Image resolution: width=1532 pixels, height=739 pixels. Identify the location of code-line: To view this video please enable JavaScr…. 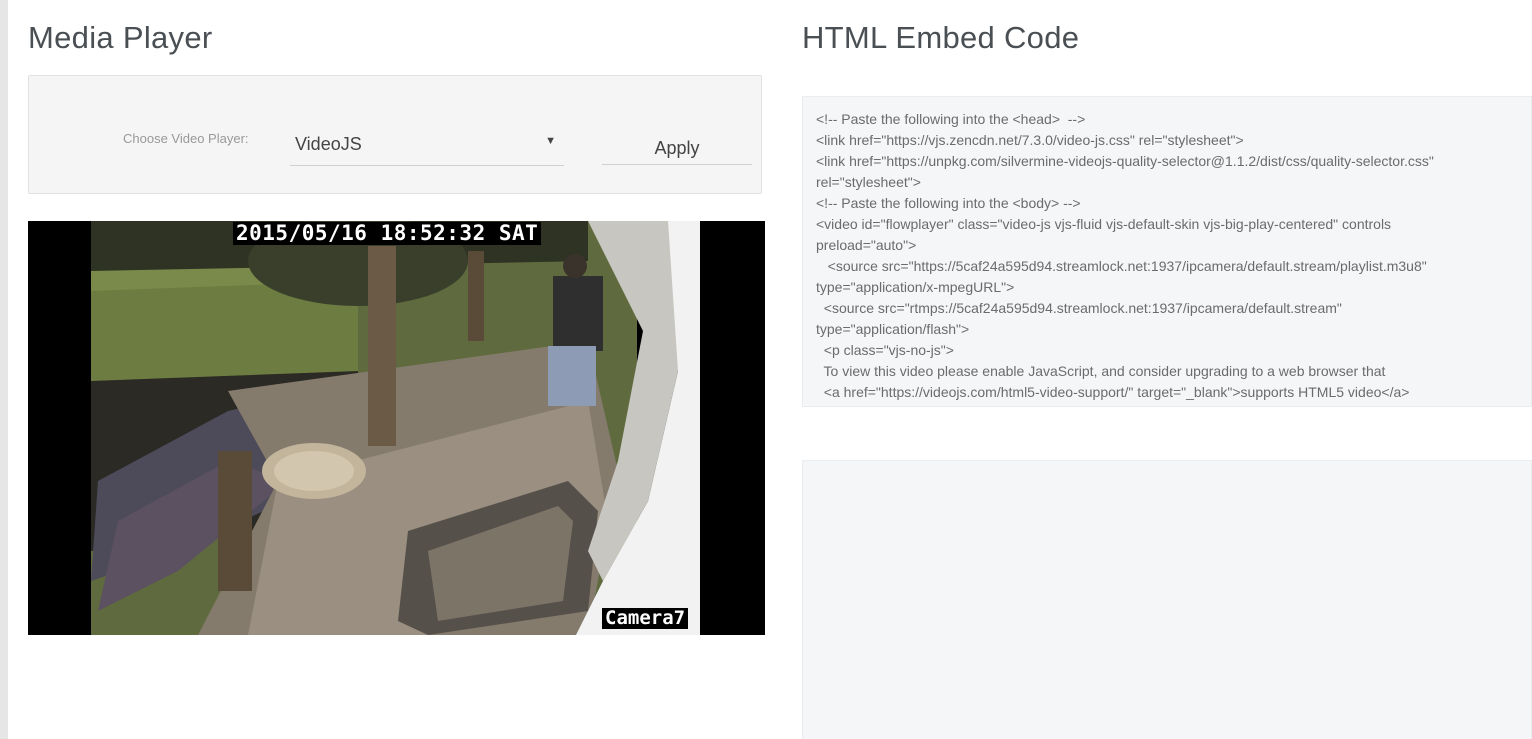
(1101, 371).